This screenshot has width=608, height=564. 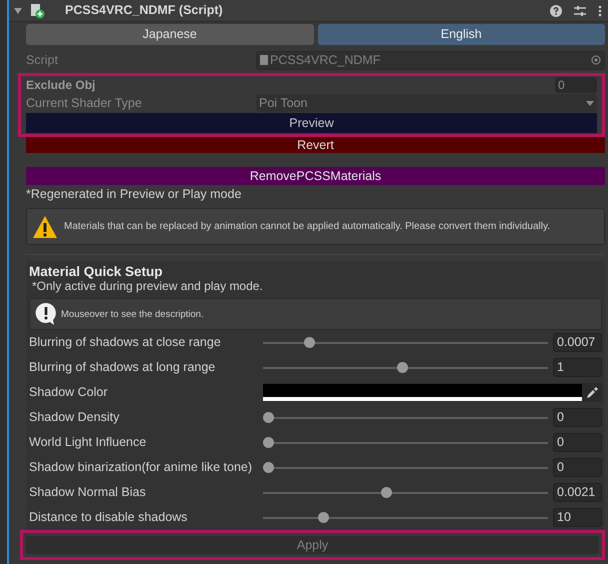 What do you see at coordinates (69, 392) in the screenshot?
I see `field-label: Shadow Color` at bounding box center [69, 392].